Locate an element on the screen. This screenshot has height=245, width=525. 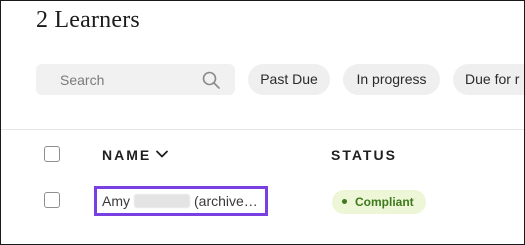
search-icon is located at coordinates (211, 80).